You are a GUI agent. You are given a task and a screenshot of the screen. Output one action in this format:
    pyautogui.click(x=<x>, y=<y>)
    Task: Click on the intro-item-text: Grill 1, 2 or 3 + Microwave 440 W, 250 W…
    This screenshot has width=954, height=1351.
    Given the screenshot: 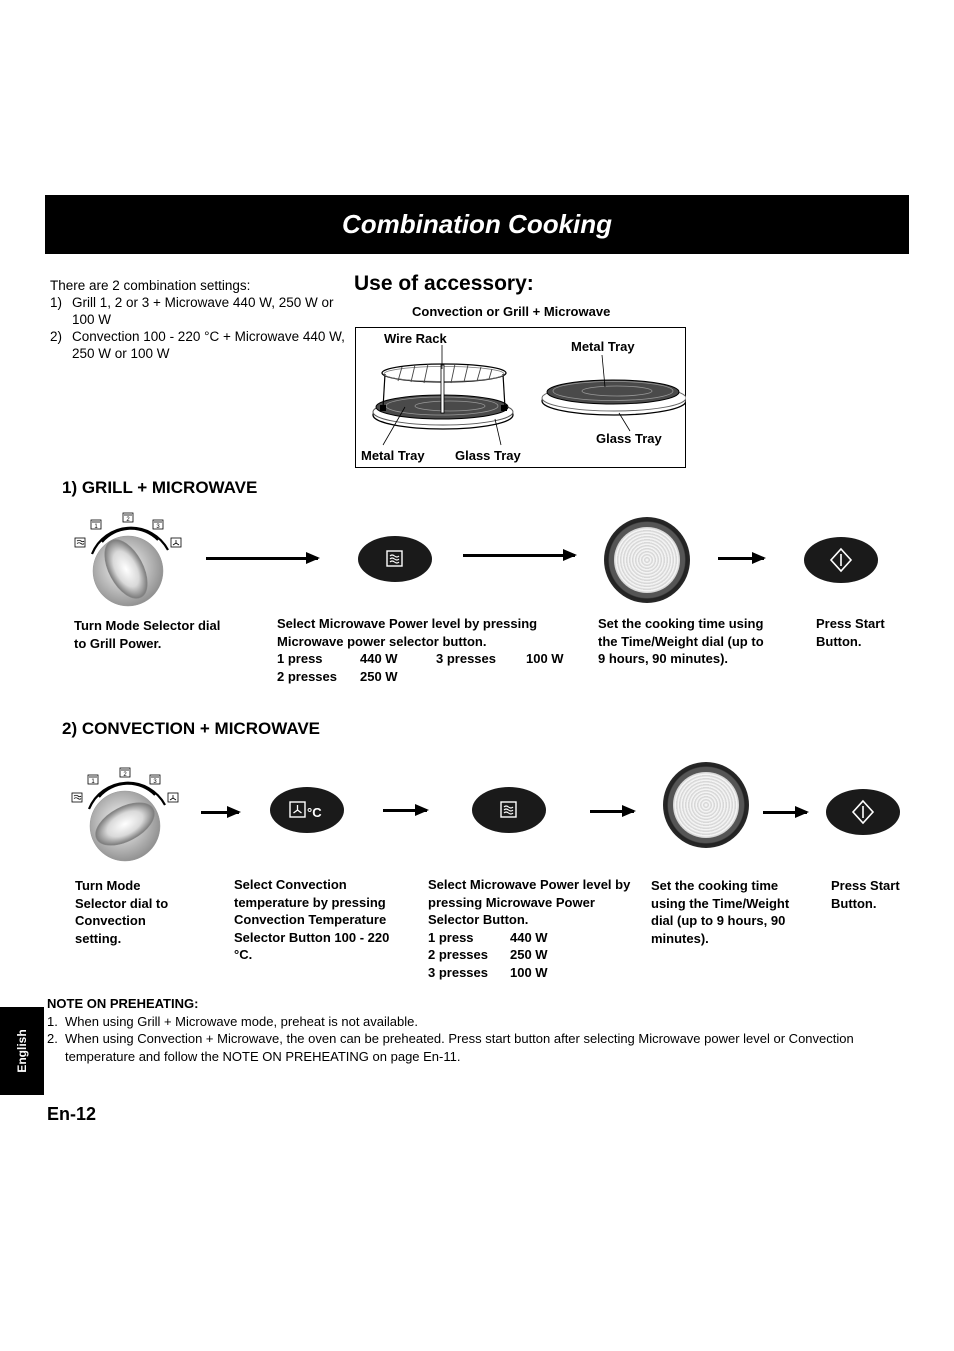 What is the action you would take?
    pyautogui.click(x=203, y=311)
    